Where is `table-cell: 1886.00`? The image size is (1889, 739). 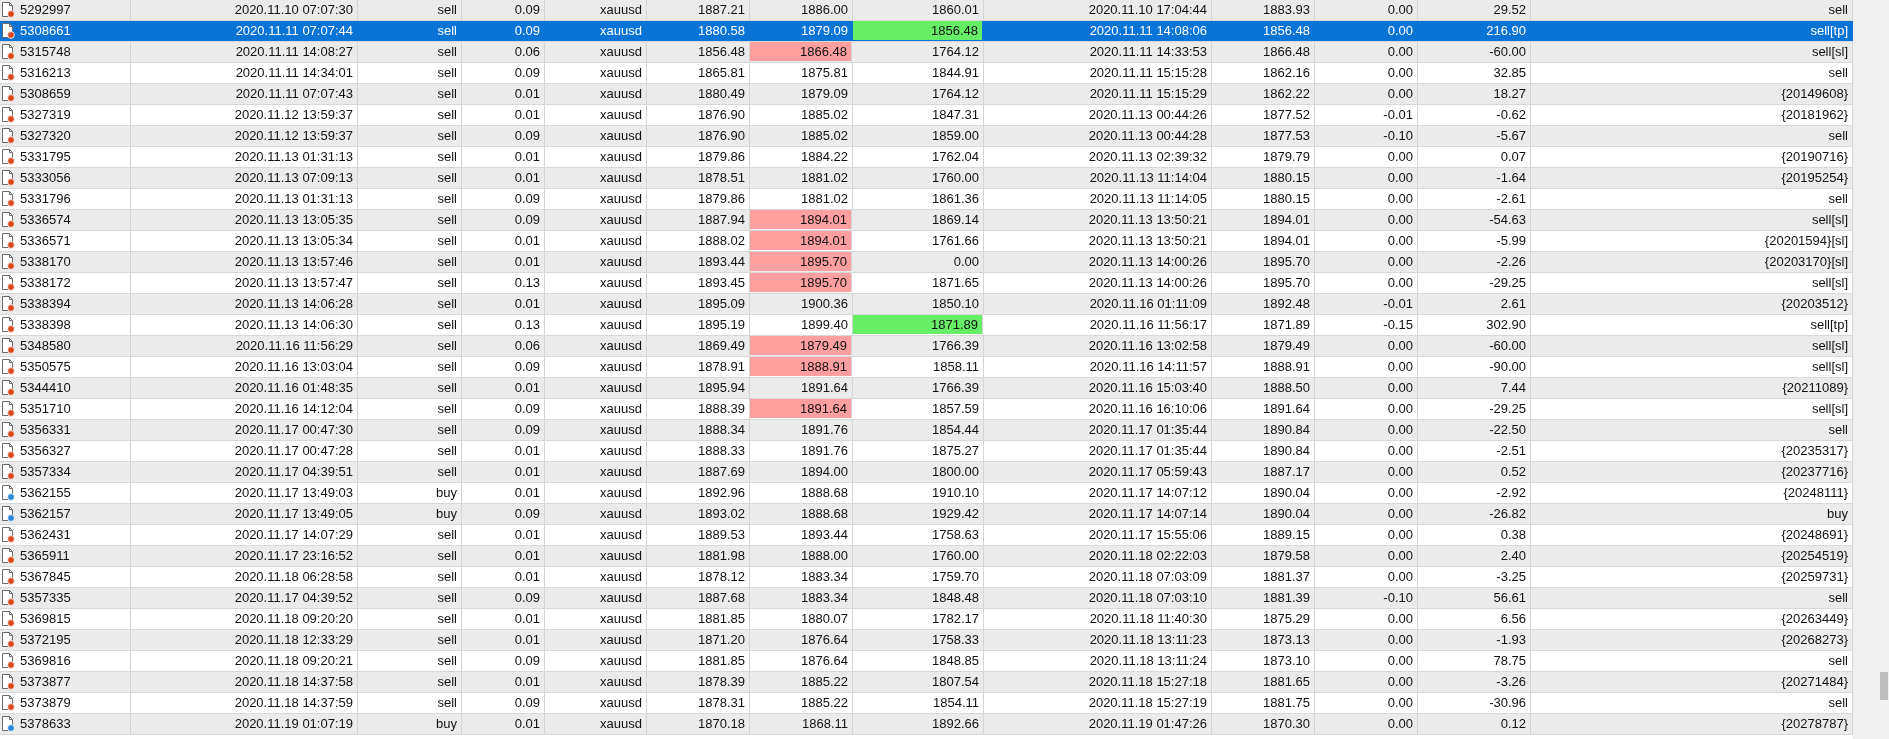
table-cell: 1886.00 is located at coordinates (801, 10).